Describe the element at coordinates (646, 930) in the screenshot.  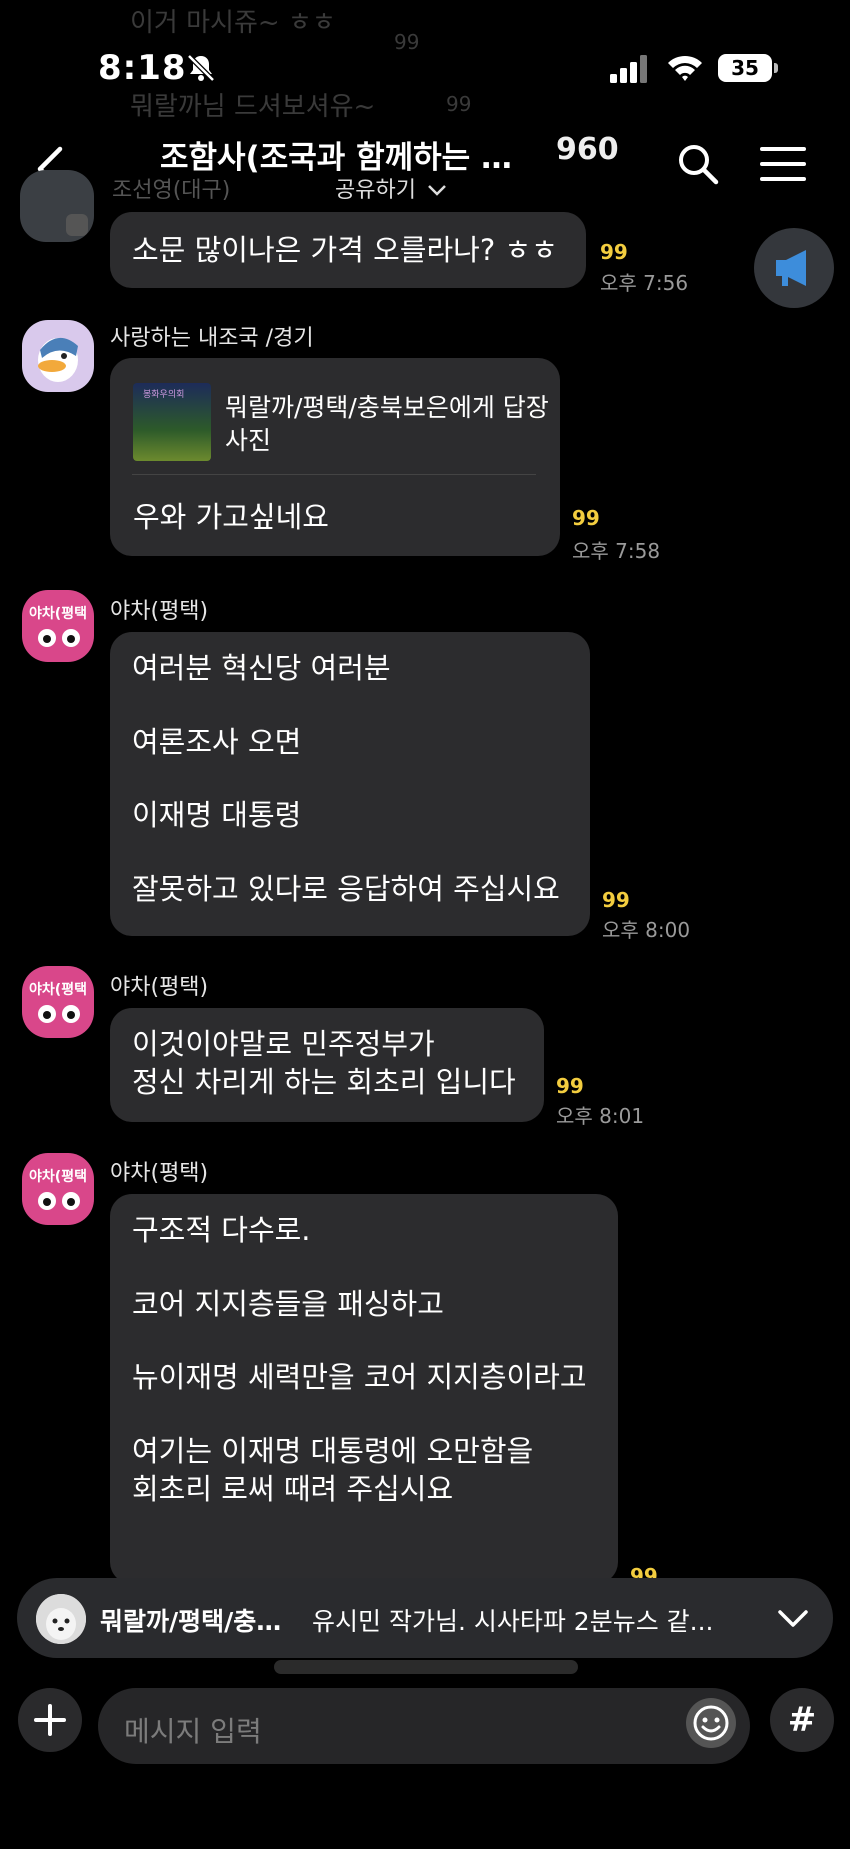
I see `message-time: 오후 8:00` at that location.